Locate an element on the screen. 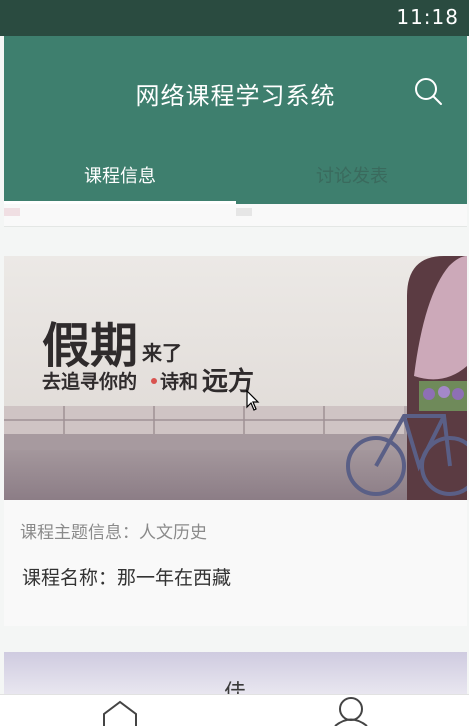 The image size is (469, 726). bottom-nav is located at coordinates (234, 710).